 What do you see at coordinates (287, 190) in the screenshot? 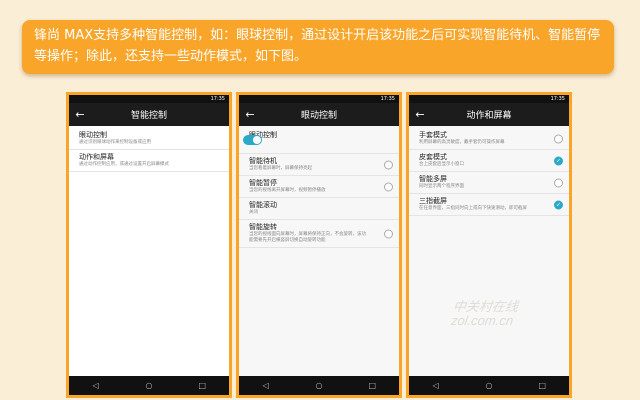
I see `item-subtitle: 当您的视线离开屏幕时，视频暂停播放` at bounding box center [287, 190].